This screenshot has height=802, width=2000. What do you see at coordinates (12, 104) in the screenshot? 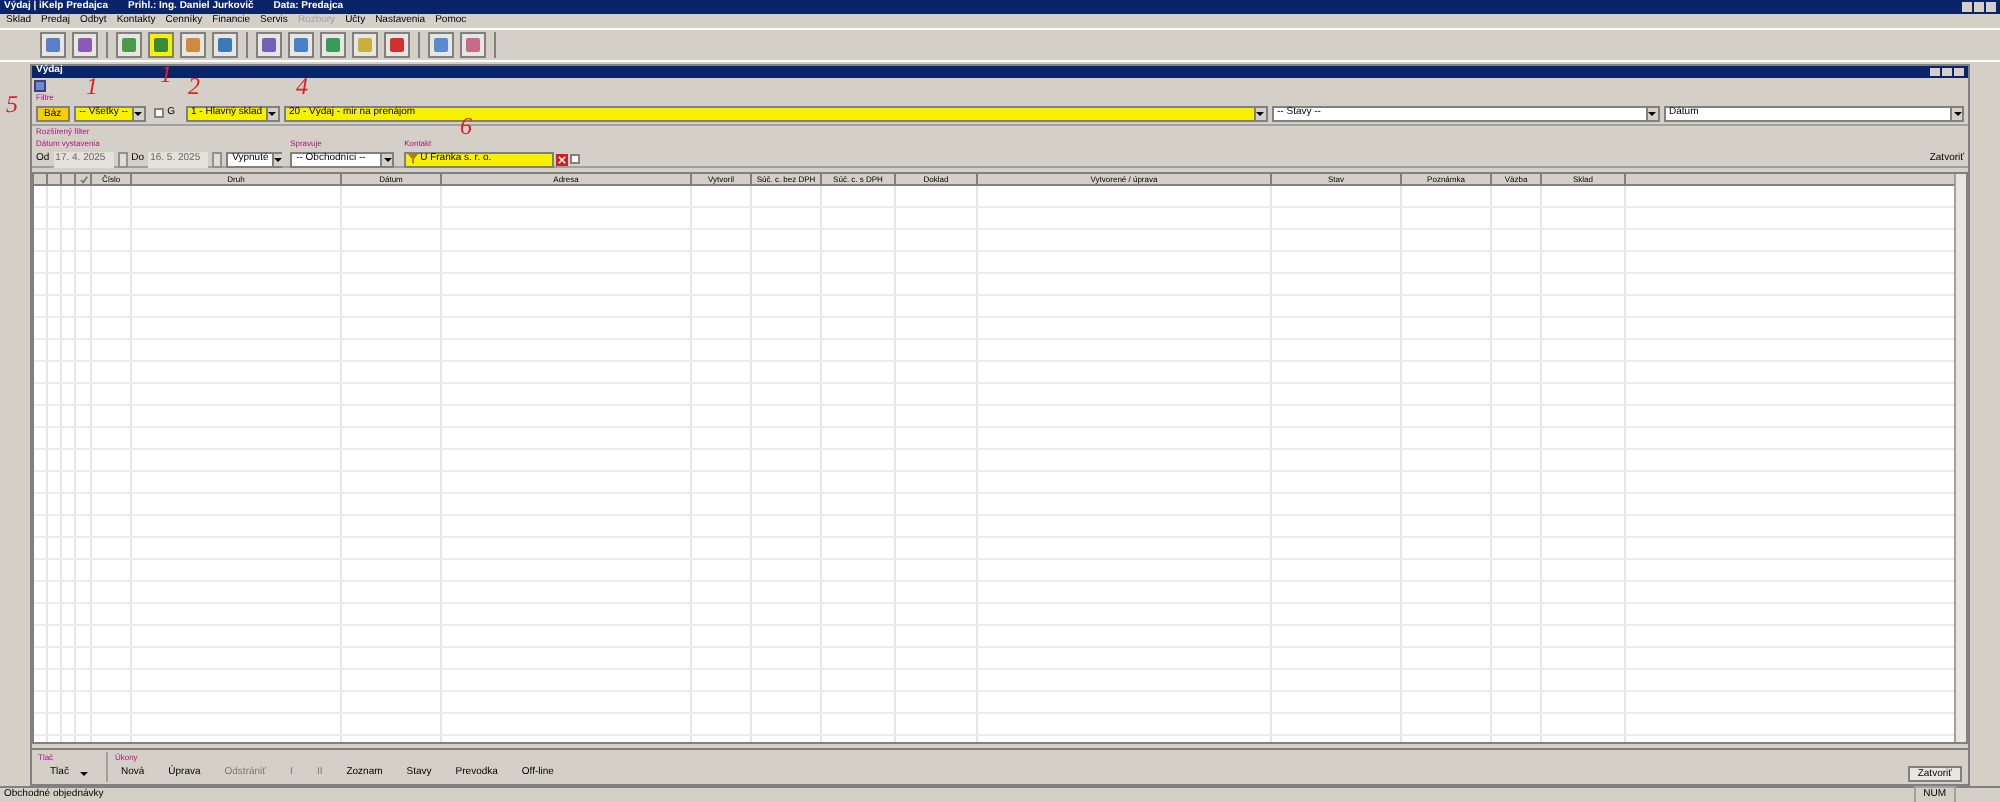
I see `annotation-number: 5` at bounding box center [12, 104].